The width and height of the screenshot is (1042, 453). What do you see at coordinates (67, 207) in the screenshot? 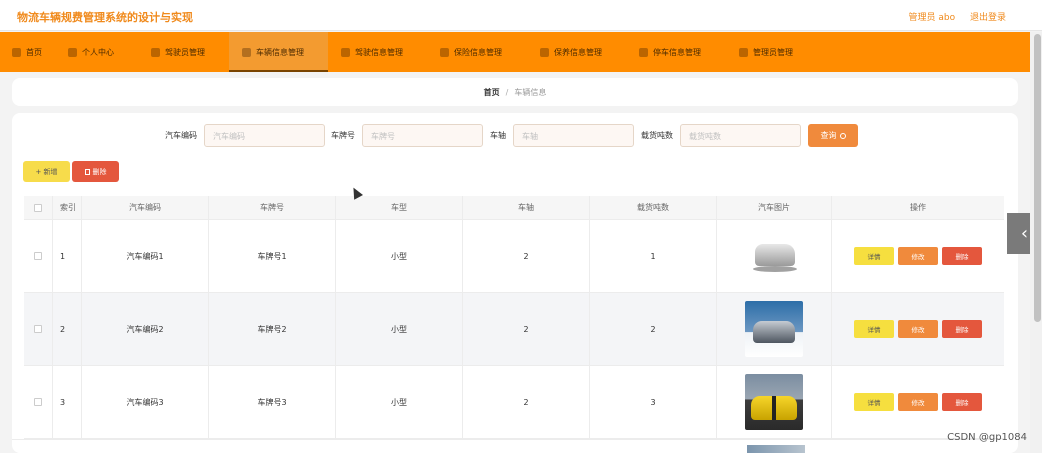
I see `header-index: 索引` at bounding box center [67, 207].